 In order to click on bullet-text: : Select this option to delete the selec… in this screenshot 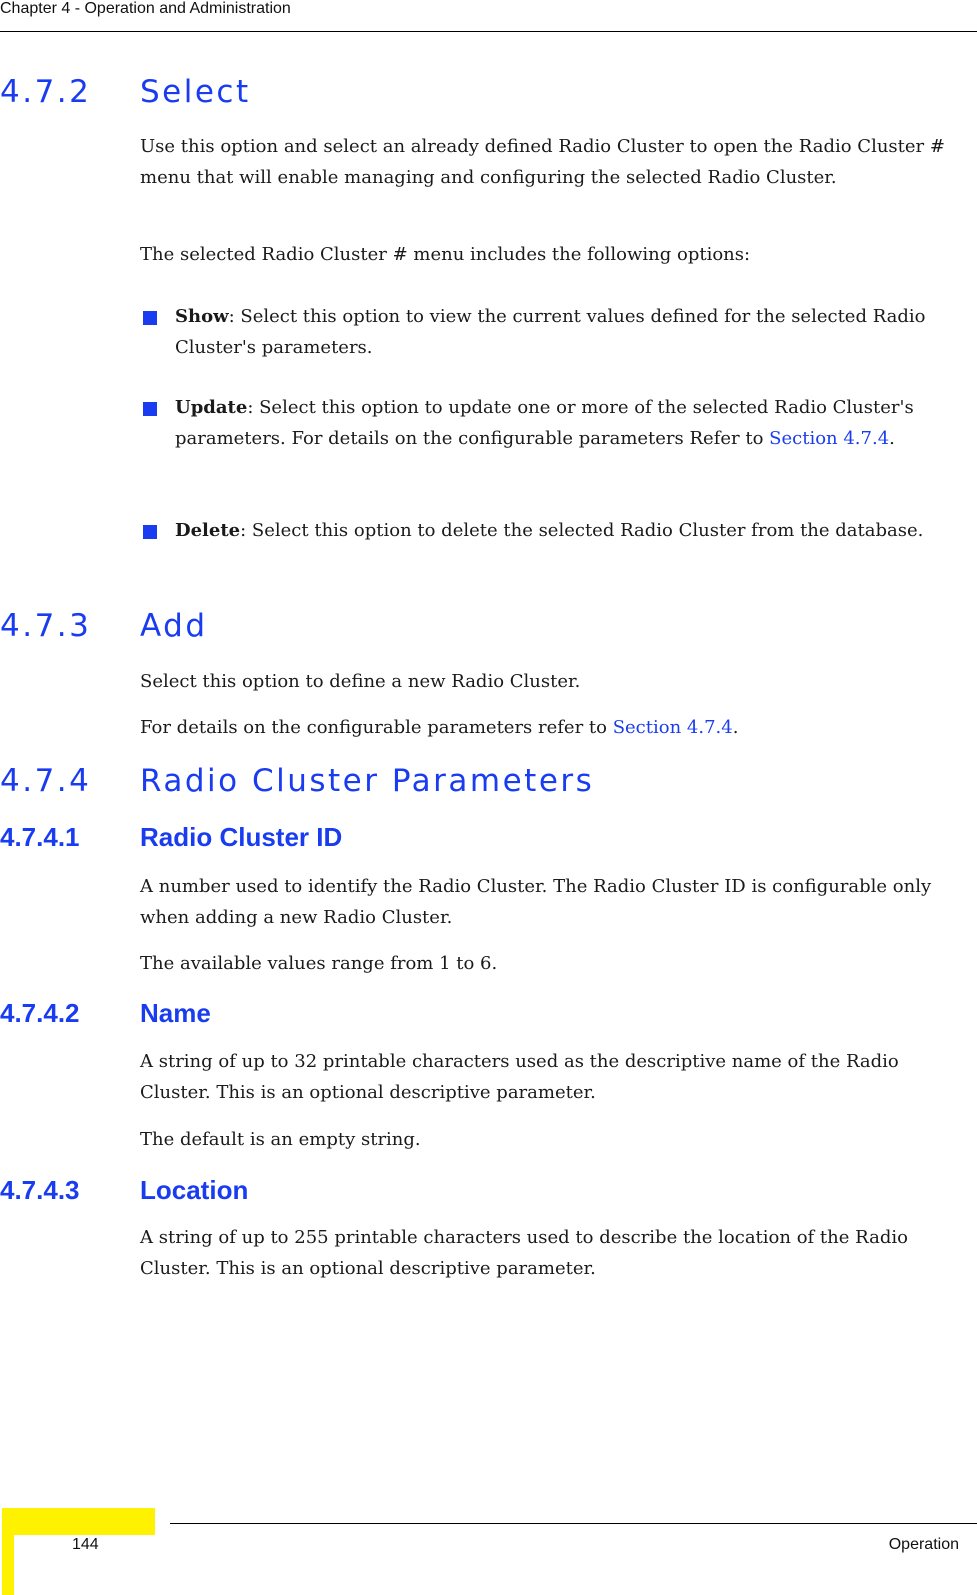, I will do `click(582, 530)`.